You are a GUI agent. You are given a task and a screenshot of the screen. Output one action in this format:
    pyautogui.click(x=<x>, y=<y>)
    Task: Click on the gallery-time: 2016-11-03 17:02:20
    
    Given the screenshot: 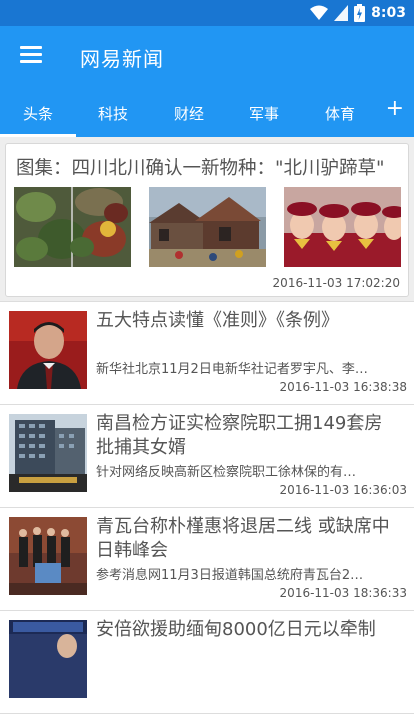 What is the action you would take?
    pyautogui.click(x=336, y=283)
    